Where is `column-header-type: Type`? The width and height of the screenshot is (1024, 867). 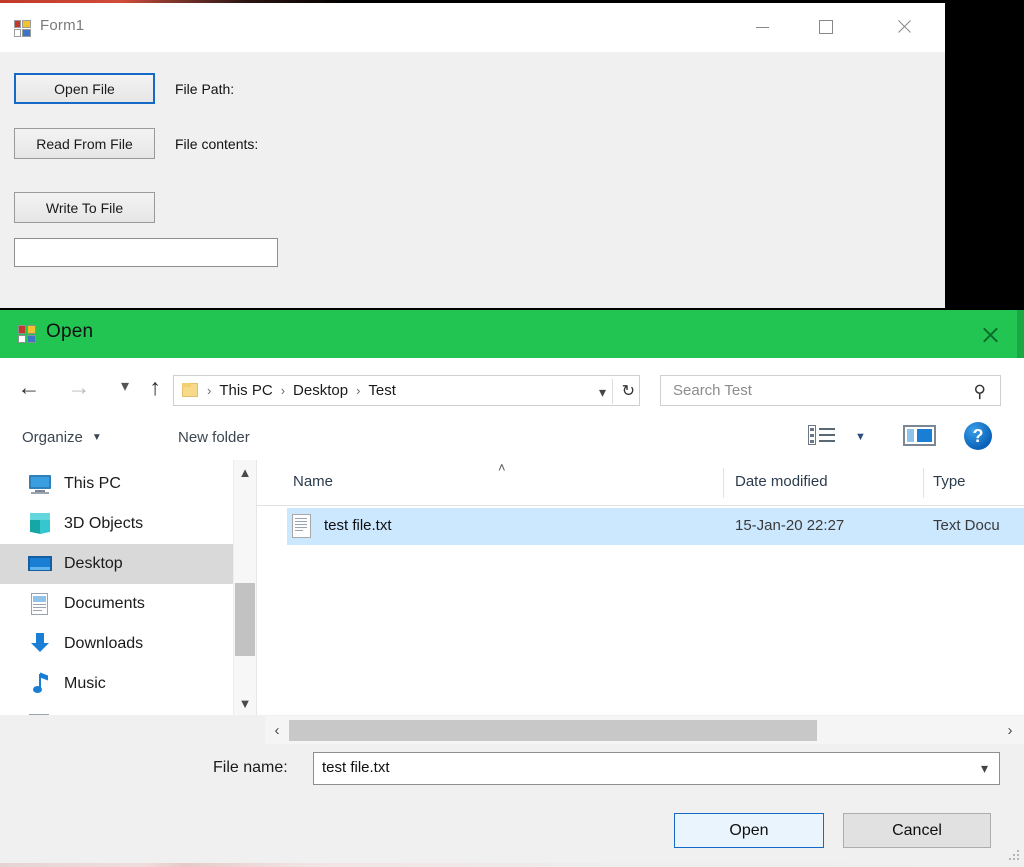
column-header-type: Type is located at coordinates (949, 481).